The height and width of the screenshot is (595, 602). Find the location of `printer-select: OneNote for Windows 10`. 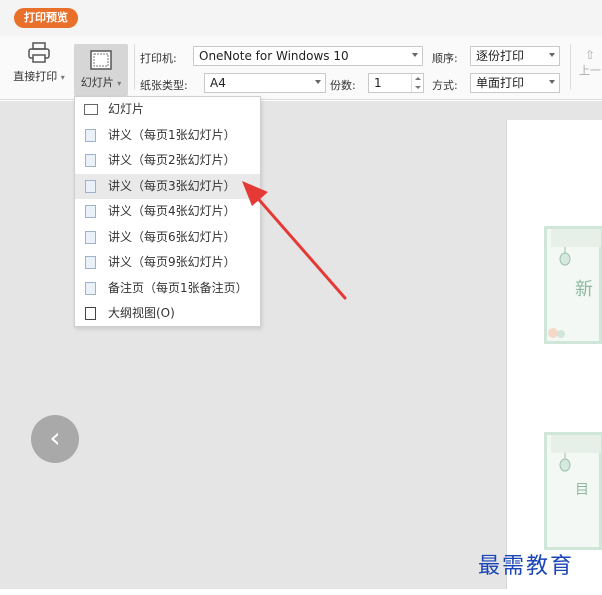

printer-select: OneNote for Windows 10 is located at coordinates (308, 56).